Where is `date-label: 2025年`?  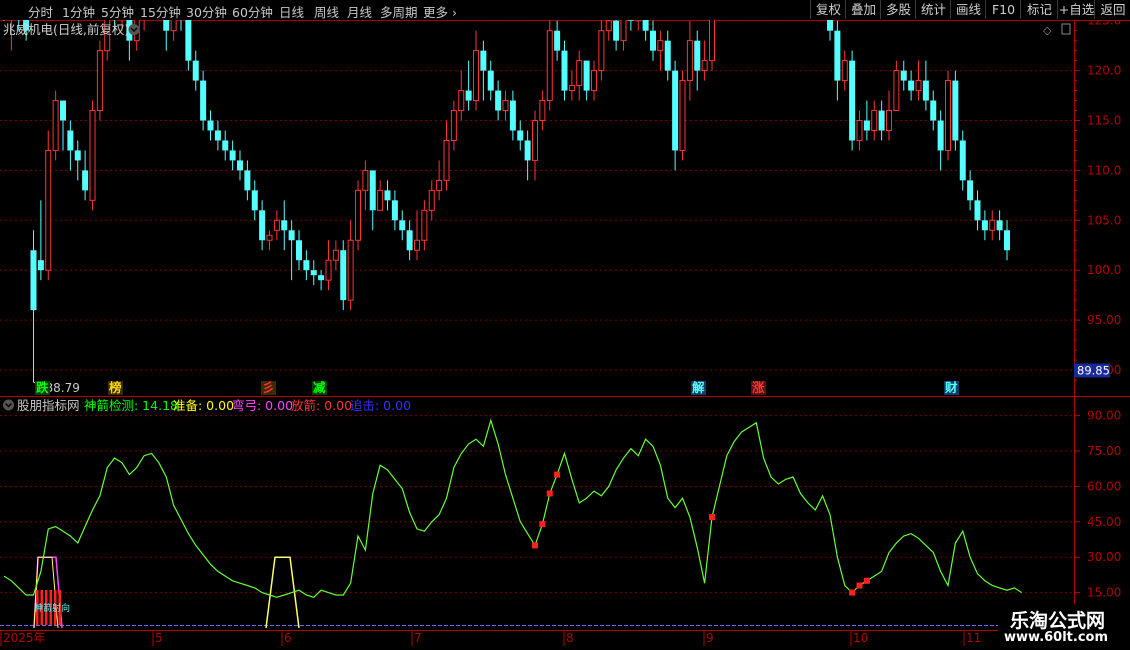 date-label: 2025年 is located at coordinates (24, 638).